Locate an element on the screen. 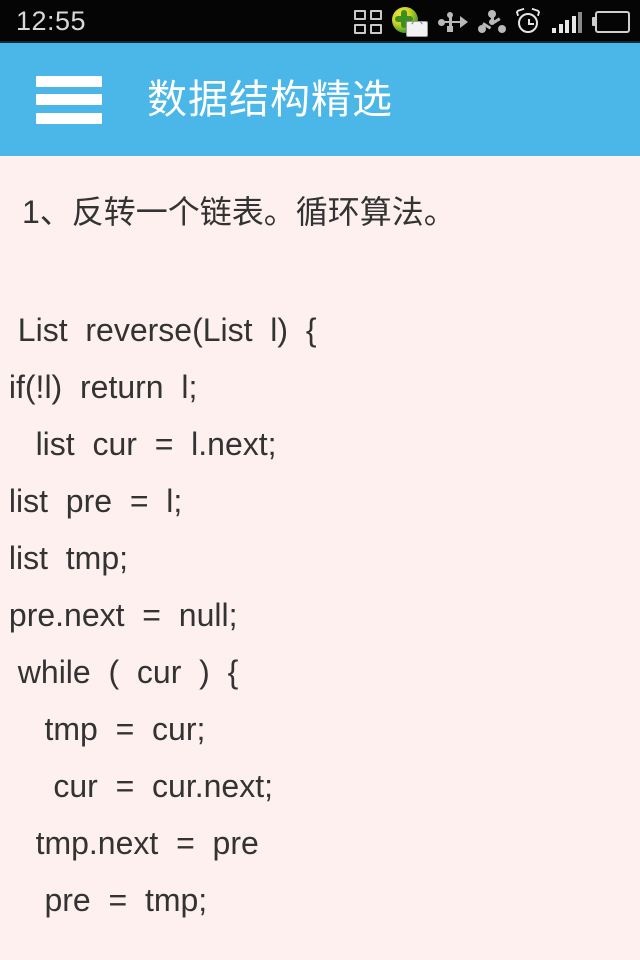  usb-icon-square is located at coordinates (450, 28).